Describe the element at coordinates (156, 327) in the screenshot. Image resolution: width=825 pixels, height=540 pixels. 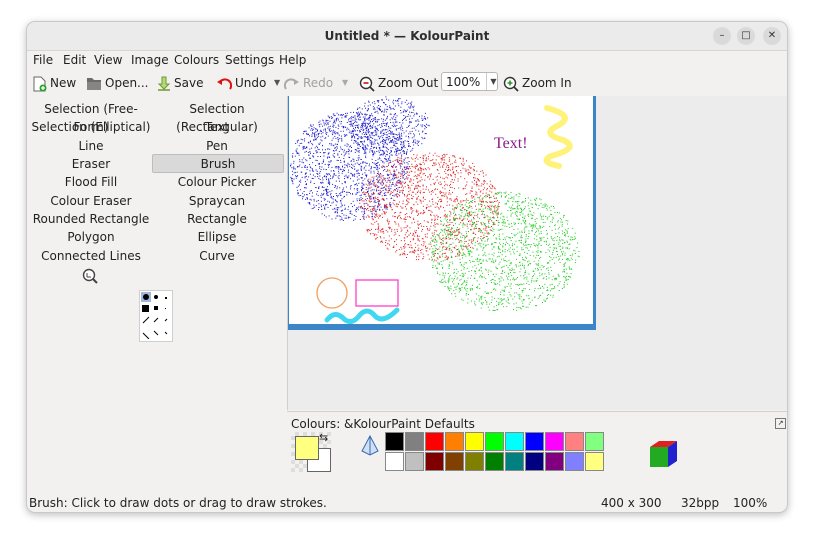
I see `brush-slash-options` at that location.